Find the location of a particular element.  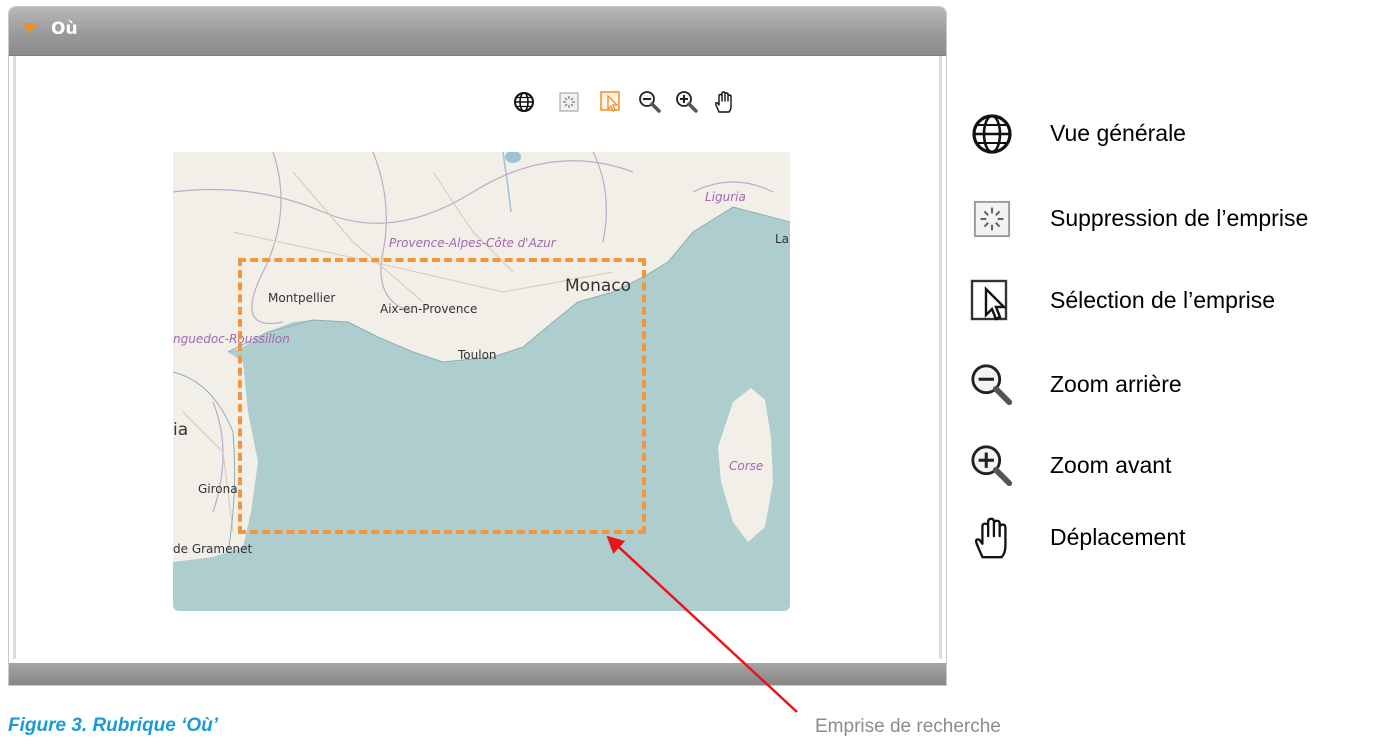

legend-label: Zoom arrière is located at coordinates (1116, 384).